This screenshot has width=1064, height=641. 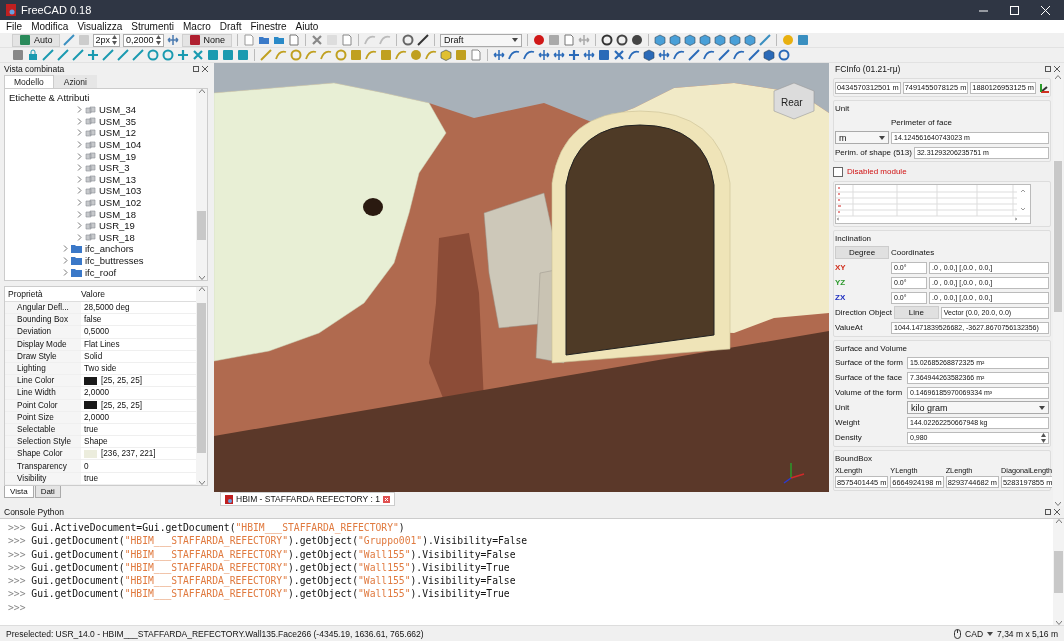 I want to click on property-value: Flat Lines, so click(x=102, y=344).